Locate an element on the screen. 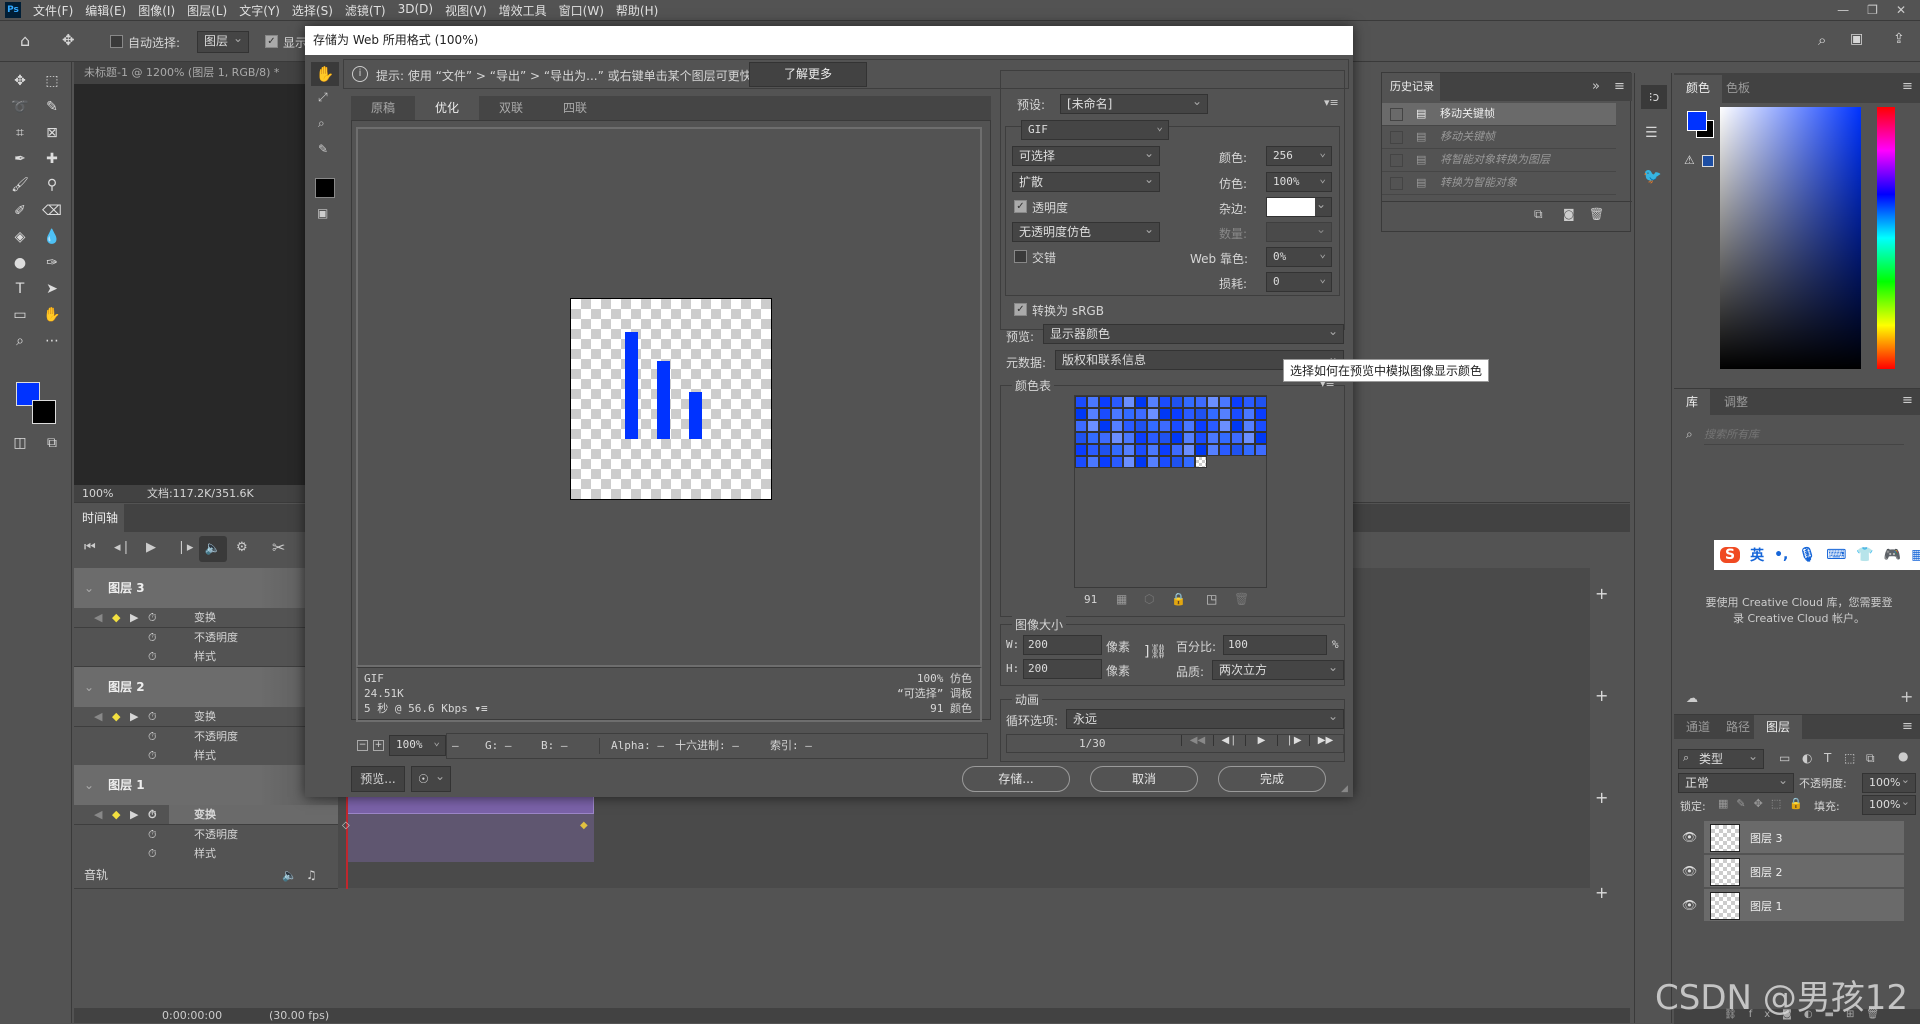  filter-image-icon: ▭ is located at coordinates (1784, 758).